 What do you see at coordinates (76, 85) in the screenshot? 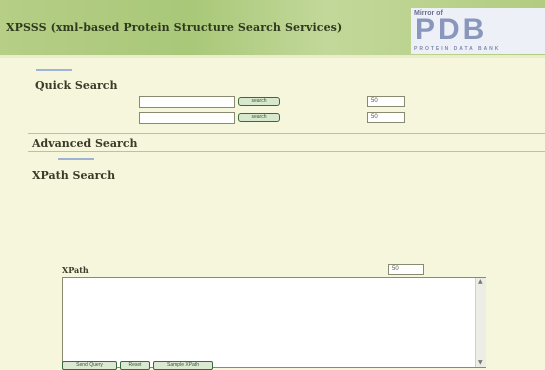
I see `quick-search-heading: Quick Search` at bounding box center [76, 85].